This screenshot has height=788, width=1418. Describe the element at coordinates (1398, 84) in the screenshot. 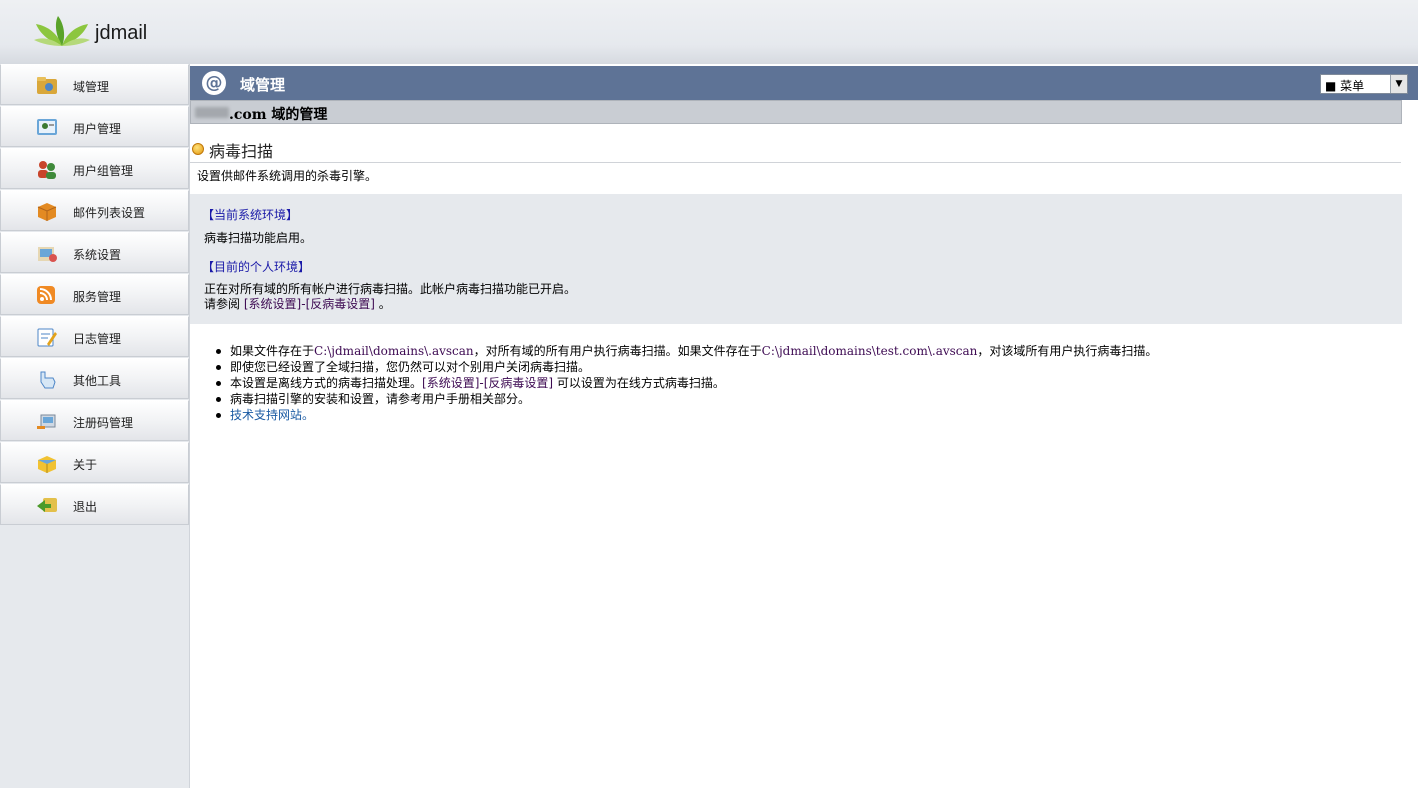

I see `dropdown-arrow-icon: ▼` at that location.